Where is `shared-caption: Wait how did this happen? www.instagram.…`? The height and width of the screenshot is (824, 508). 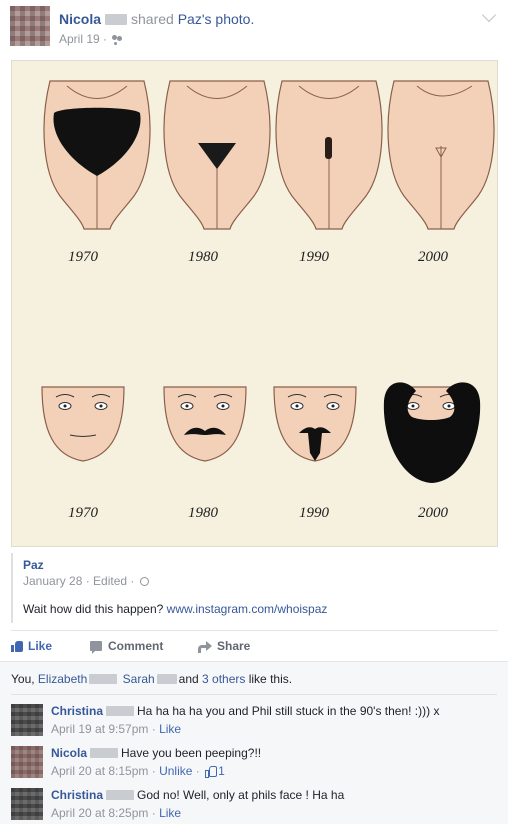 shared-caption: Wait how did this happen? www.instagram.… is located at coordinates (175, 609).